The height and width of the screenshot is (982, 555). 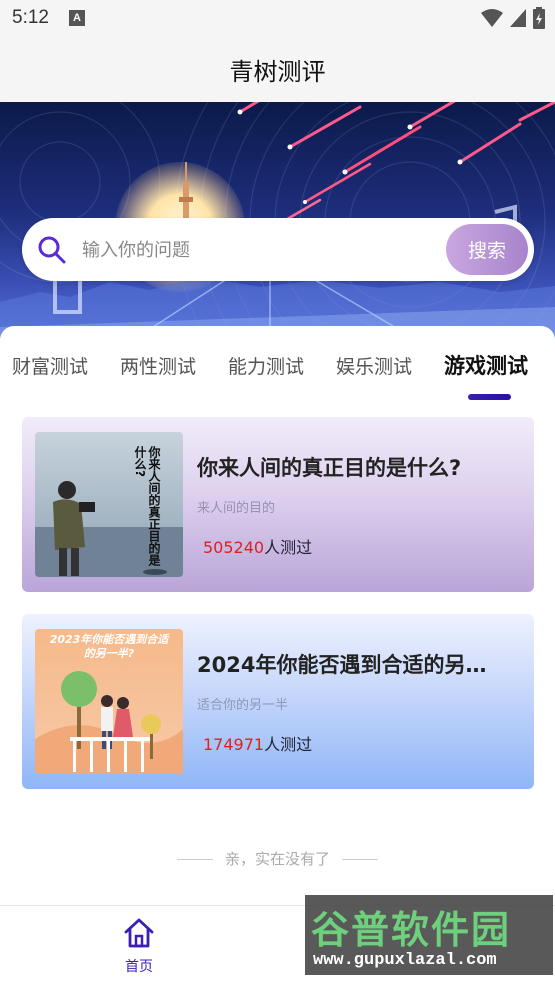 What do you see at coordinates (234, 744) in the screenshot?
I see `card-count-number: 174971` at bounding box center [234, 744].